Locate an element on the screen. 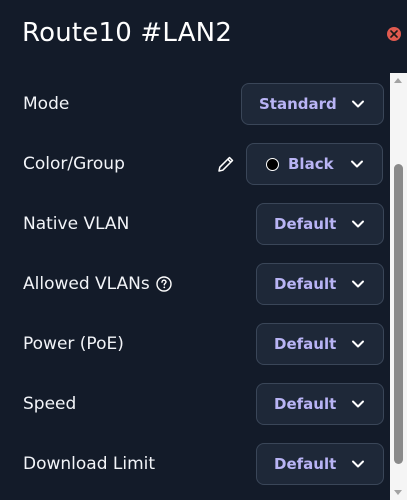 This screenshot has height=500, width=407. pencil-icon is located at coordinates (226, 164).